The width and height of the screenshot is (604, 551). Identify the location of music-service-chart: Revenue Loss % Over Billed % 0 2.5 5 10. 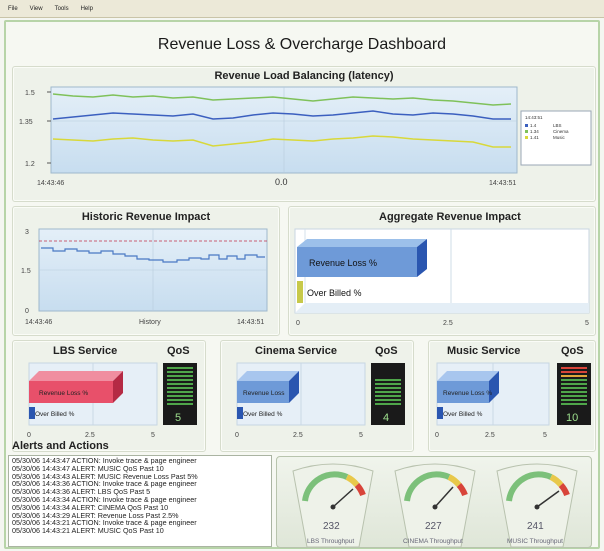
(513, 400).